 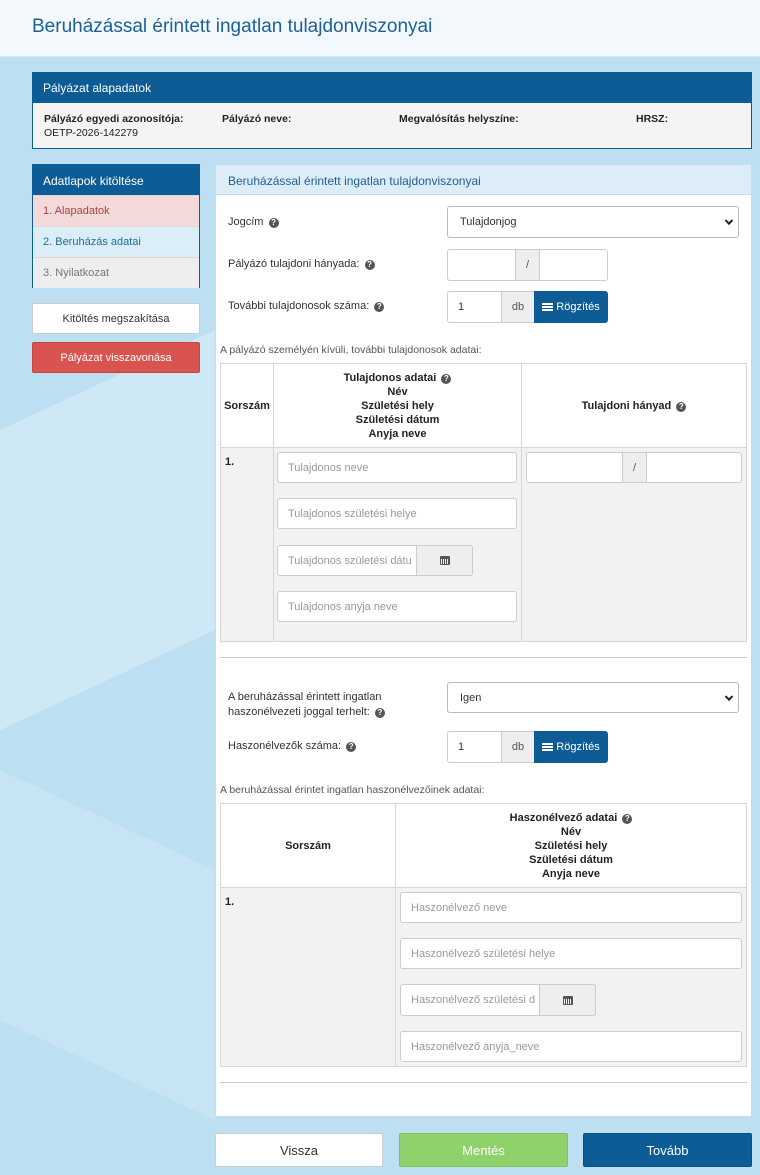 I want to click on location-label: Megvalósítás helyszíne:, so click(x=459, y=119).